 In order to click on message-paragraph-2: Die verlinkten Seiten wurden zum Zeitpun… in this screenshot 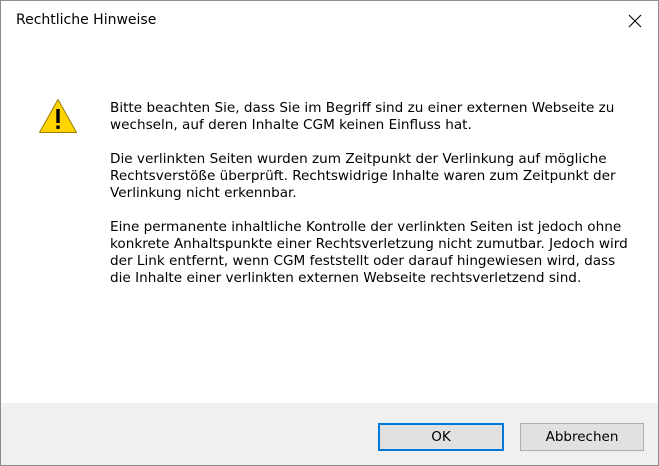, I will do `click(363, 176)`.